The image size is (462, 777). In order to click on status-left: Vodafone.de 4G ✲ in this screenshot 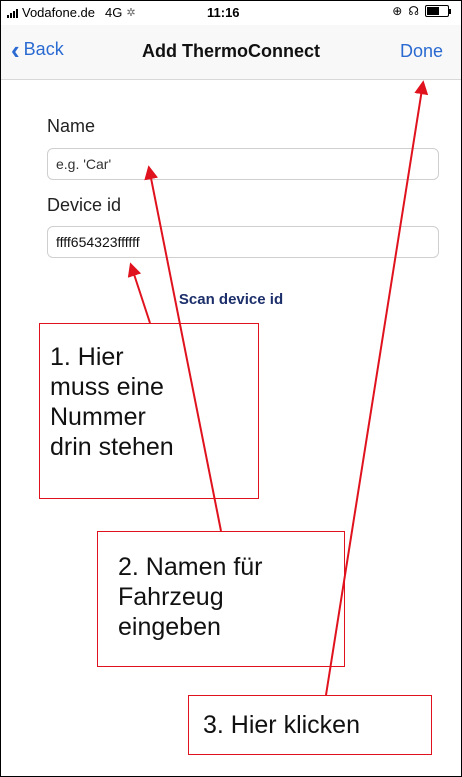, I will do `click(71, 12)`.